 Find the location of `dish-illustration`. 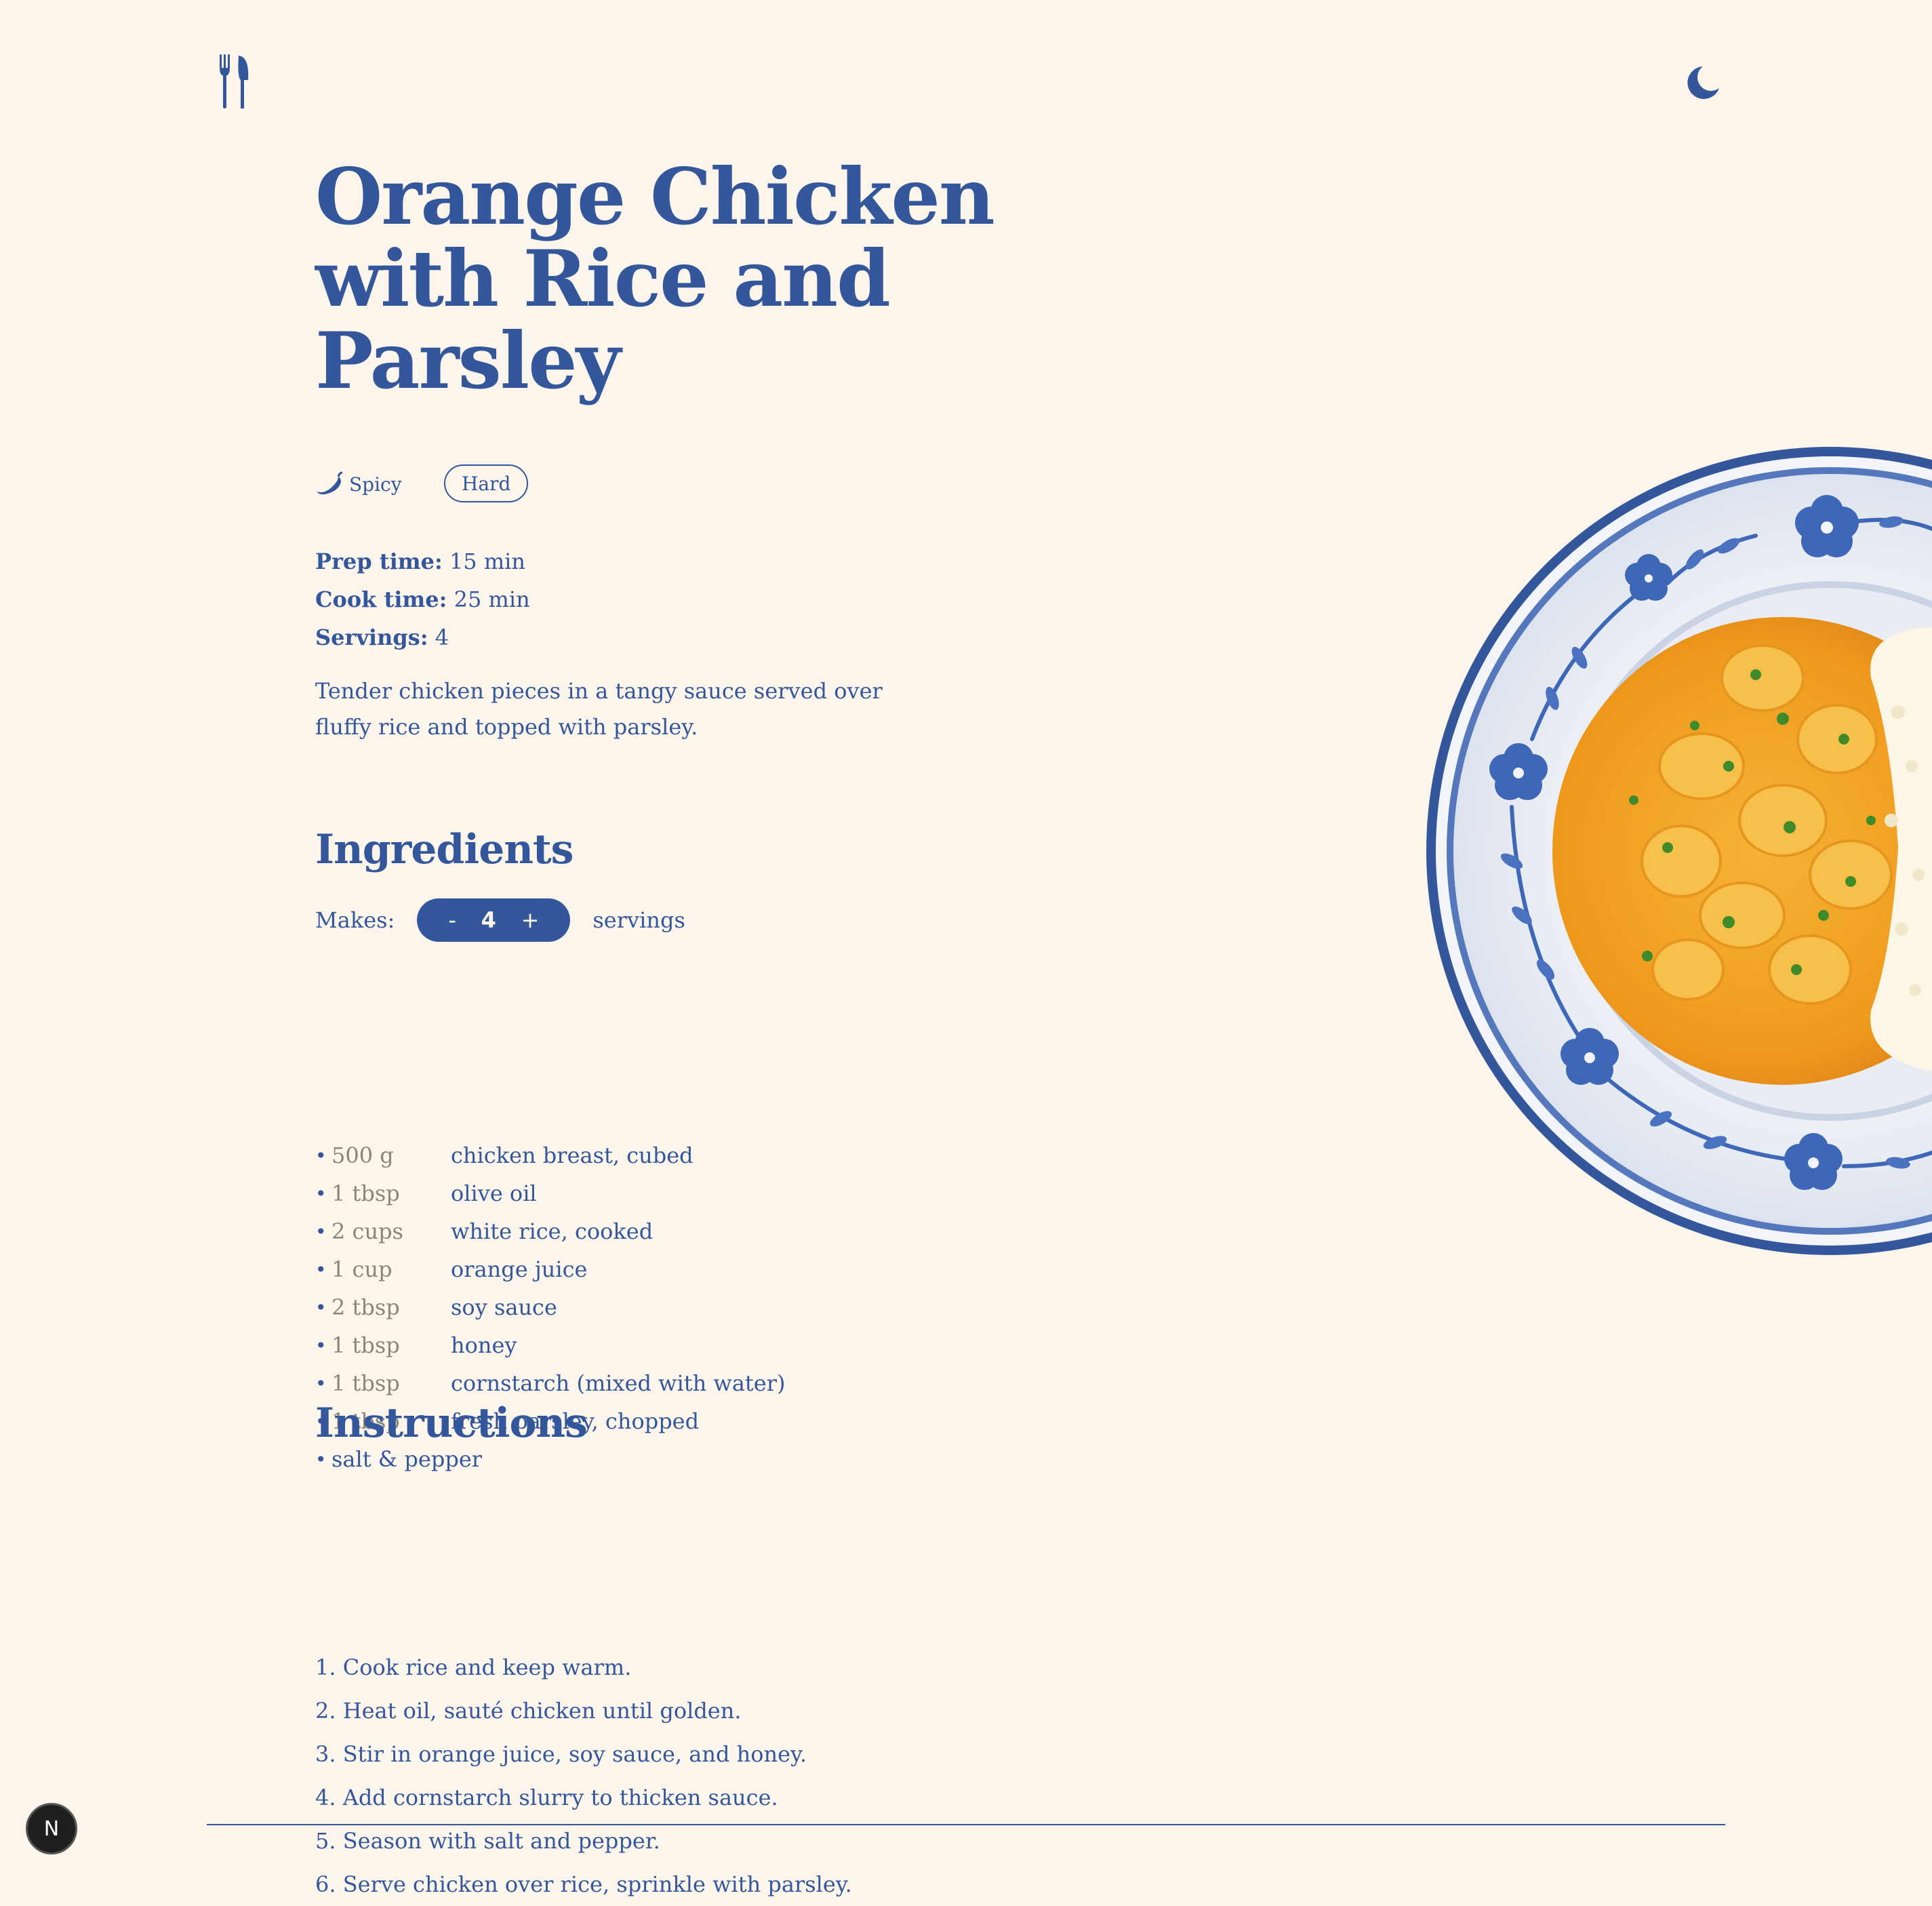

dish-illustration is located at coordinates (1679, 851).